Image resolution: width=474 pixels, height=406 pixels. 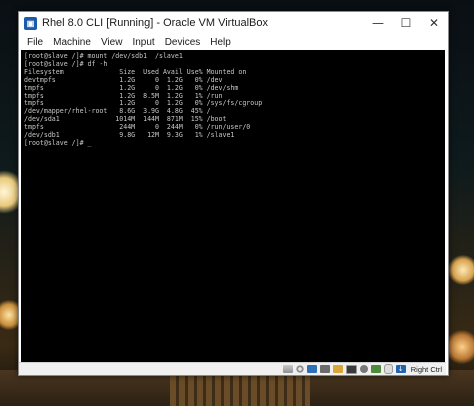 I want to click on display-icon, so click(x=351, y=369).